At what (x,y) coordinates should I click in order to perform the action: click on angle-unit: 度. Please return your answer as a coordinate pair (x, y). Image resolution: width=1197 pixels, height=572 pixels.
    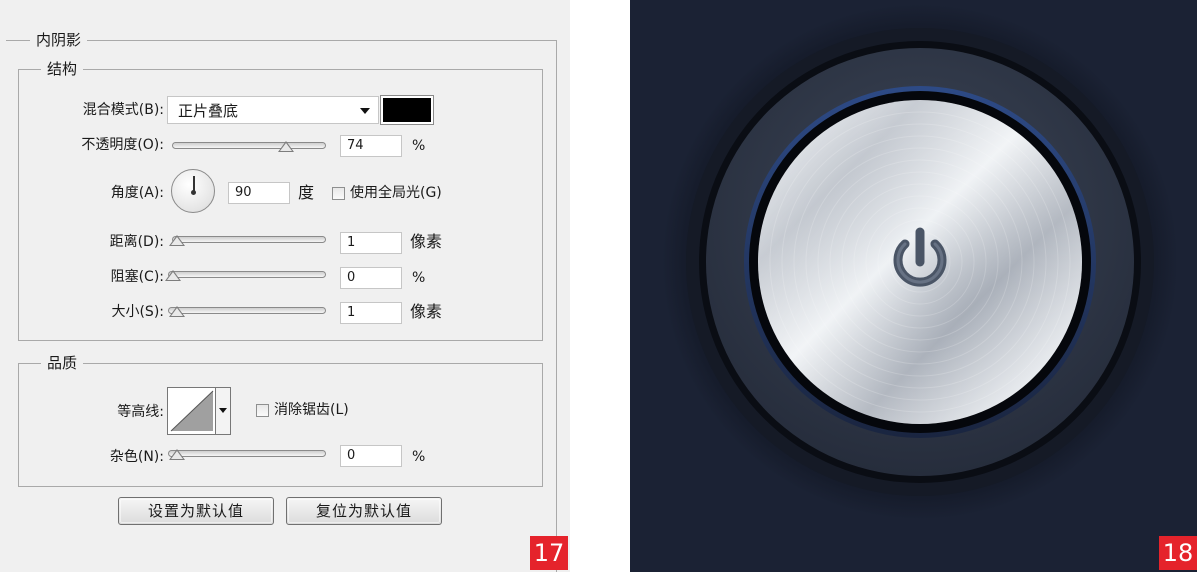
    Looking at the image, I should click on (306, 192).